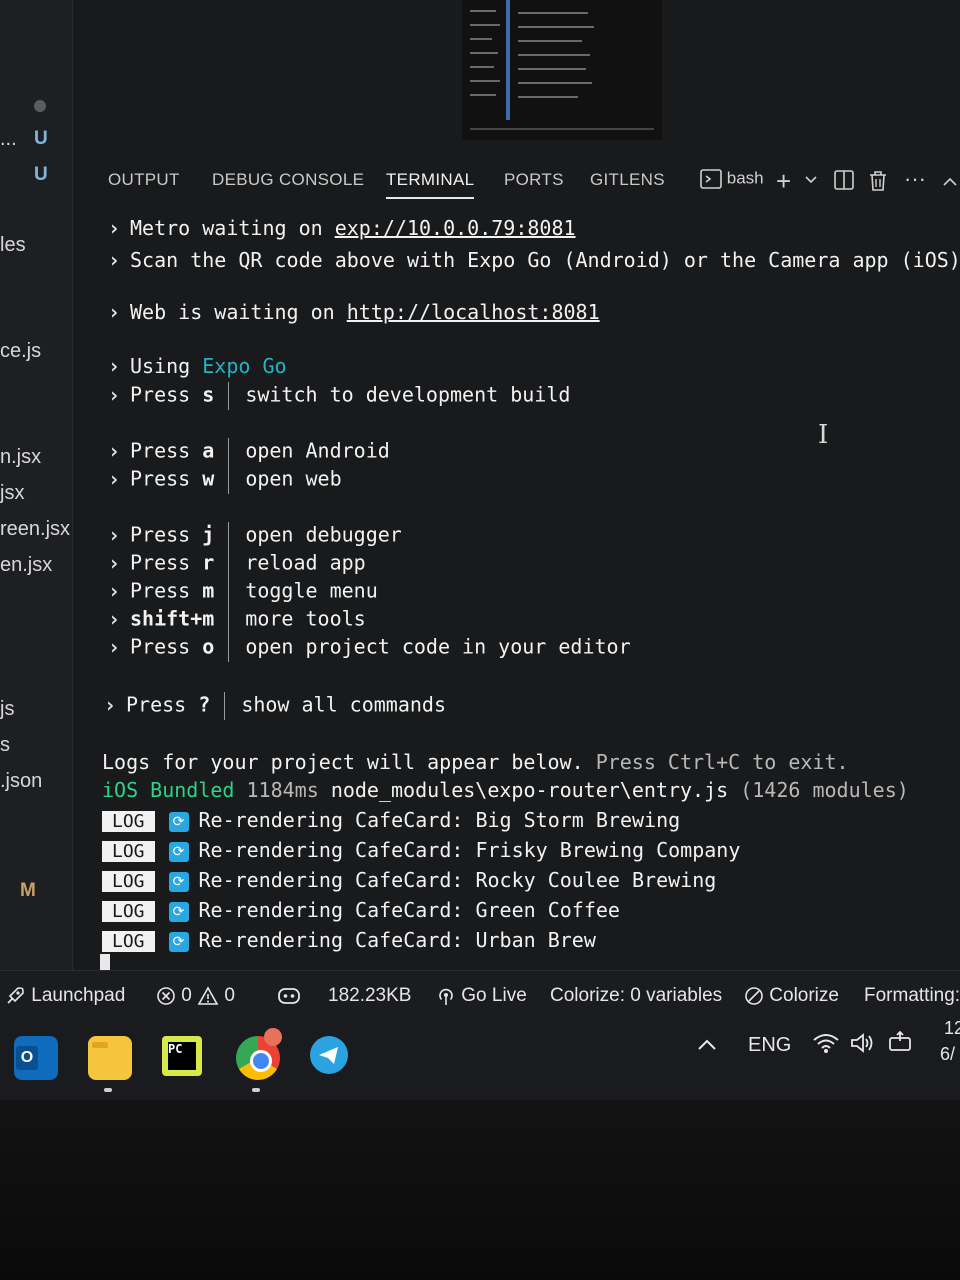 The width and height of the screenshot is (960, 1280). Describe the element at coordinates (826, 1046) in the screenshot. I see `wifi-icon` at that location.